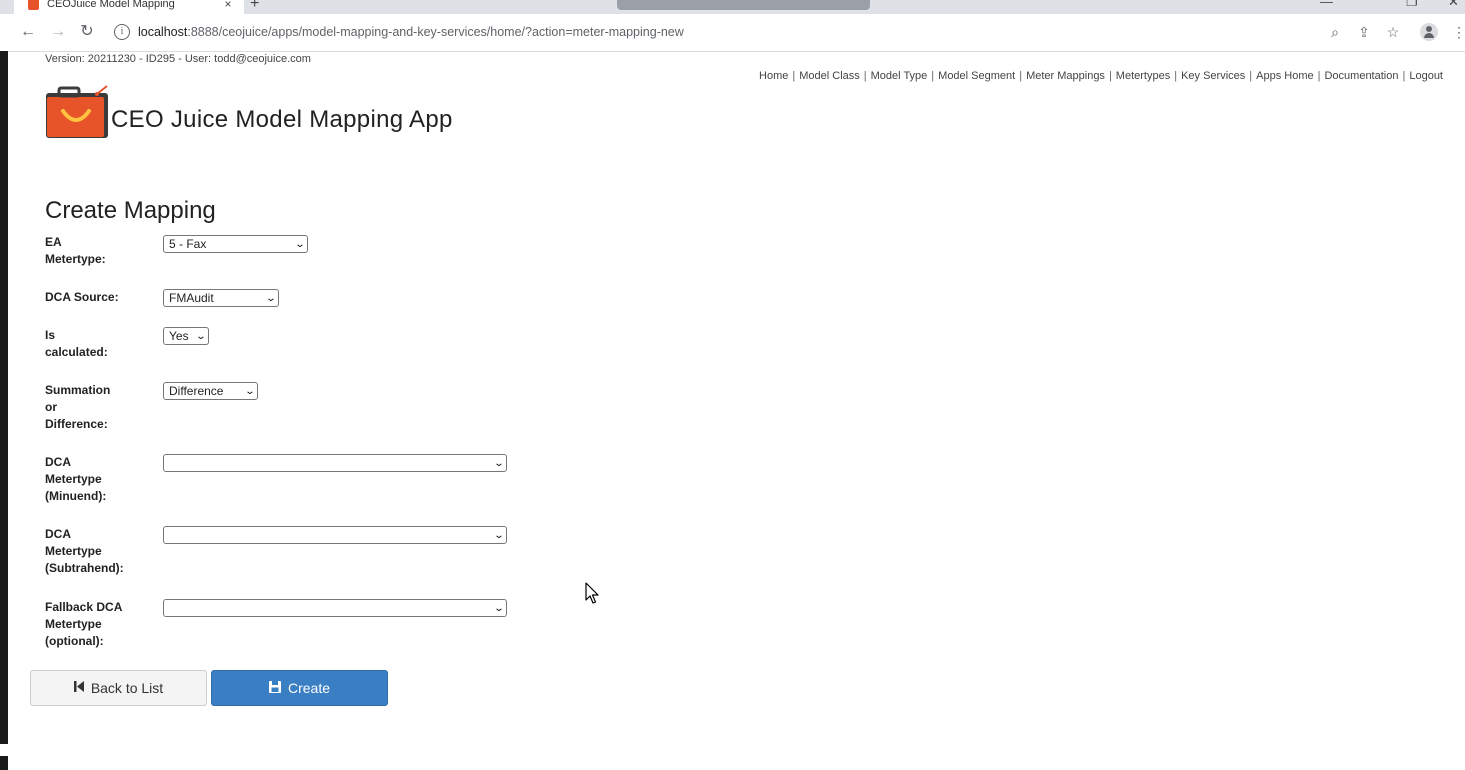  Describe the element at coordinates (282, 119) in the screenshot. I see `app-title: CEO Juice Model Mapping App` at that location.